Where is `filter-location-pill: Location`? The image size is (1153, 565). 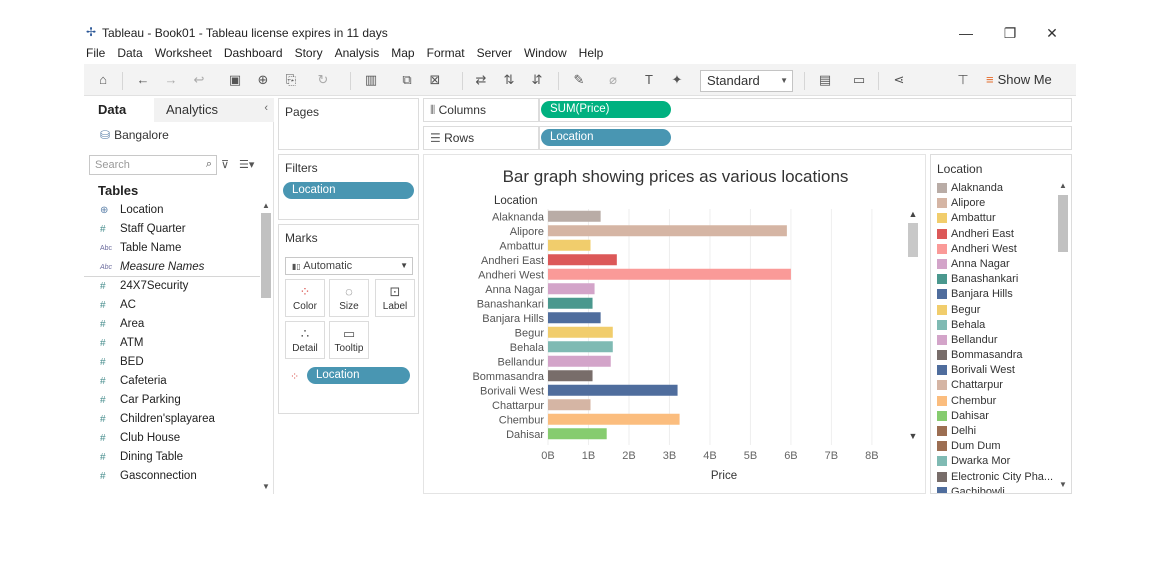
filter-location-pill: Location is located at coordinates (348, 190).